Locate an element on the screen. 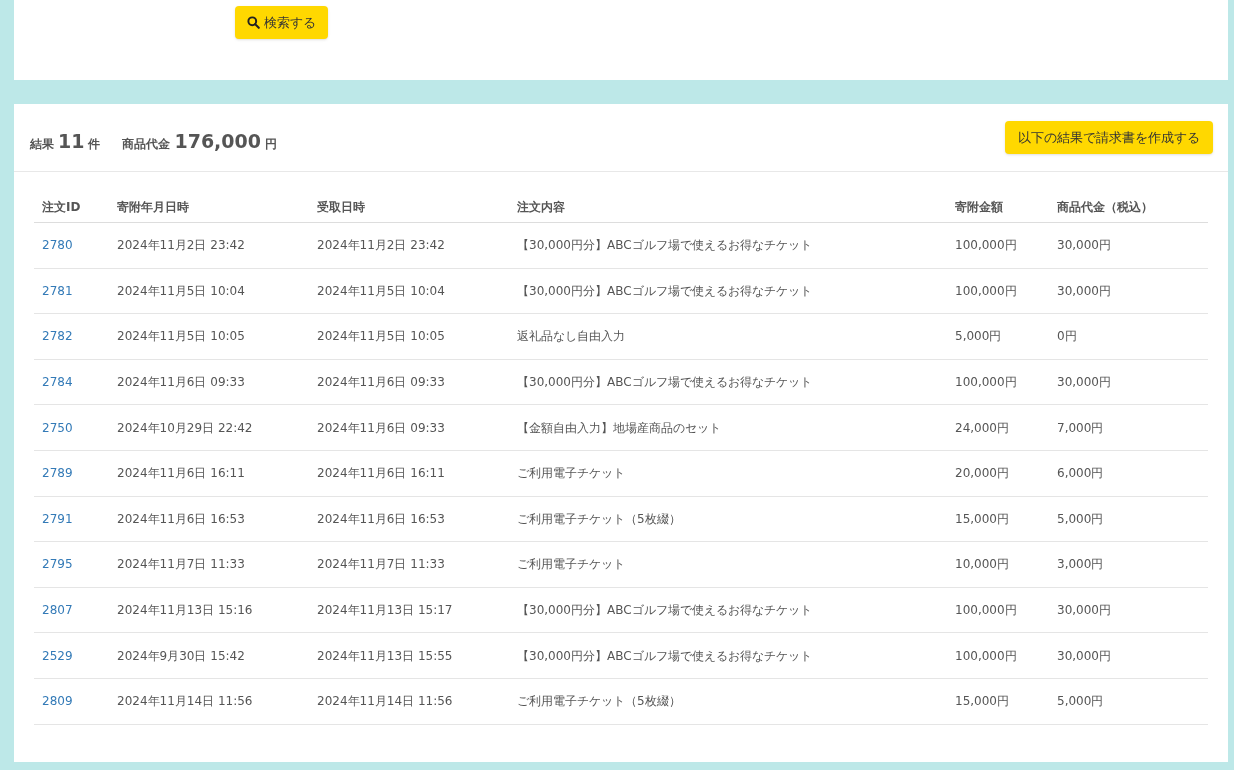  table-cell: 10,000円 is located at coordinates (982, 564).